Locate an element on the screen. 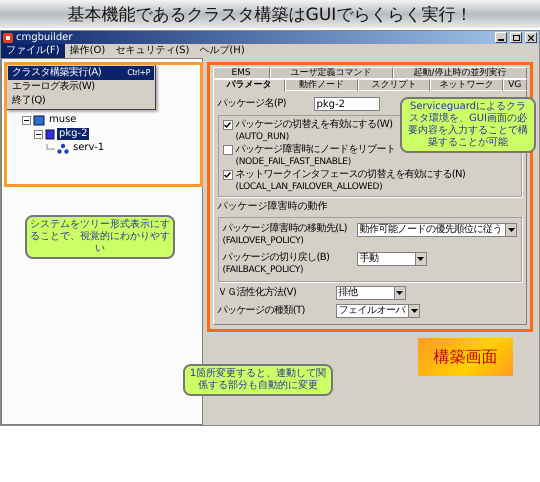 The width and height of the screenshot is (540, 482). tree-item: serv-1 is located at coordinates (88, 148).